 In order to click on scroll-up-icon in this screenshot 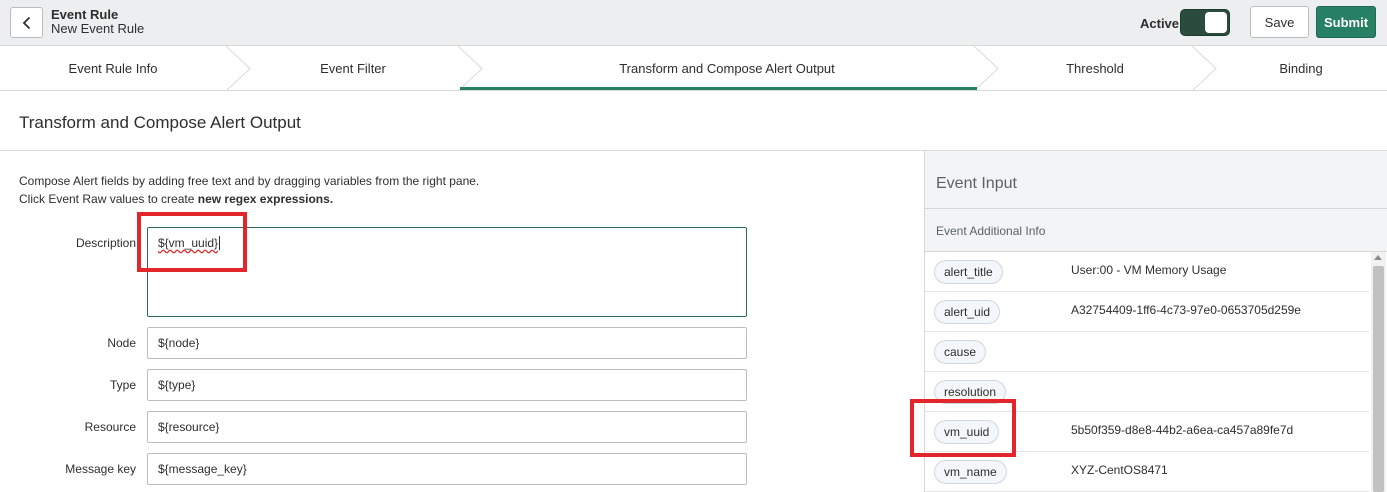, I will do `click(1378, 257)`.